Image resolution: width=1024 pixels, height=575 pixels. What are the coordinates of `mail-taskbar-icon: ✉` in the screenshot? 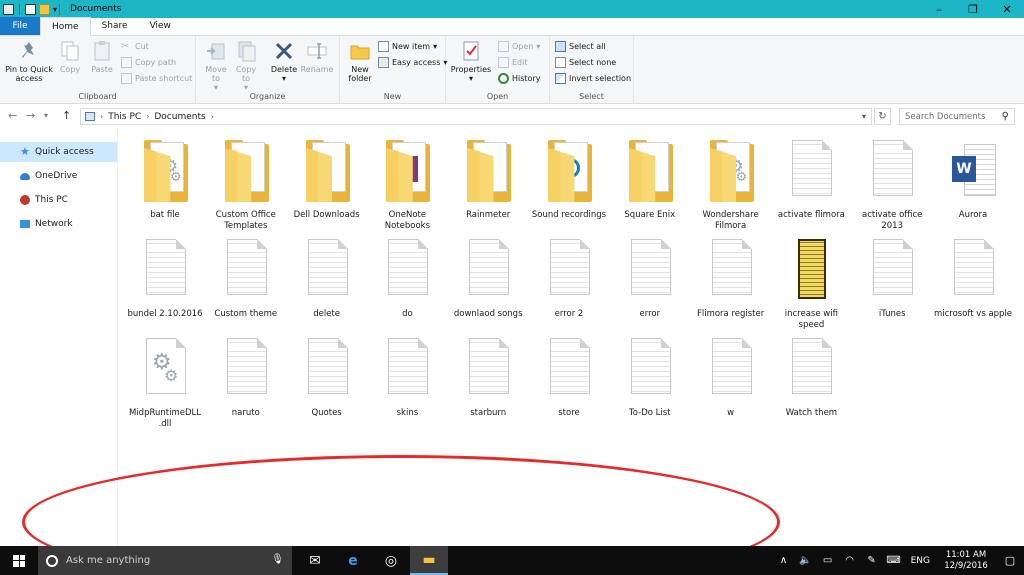 It's located at (315, 560).